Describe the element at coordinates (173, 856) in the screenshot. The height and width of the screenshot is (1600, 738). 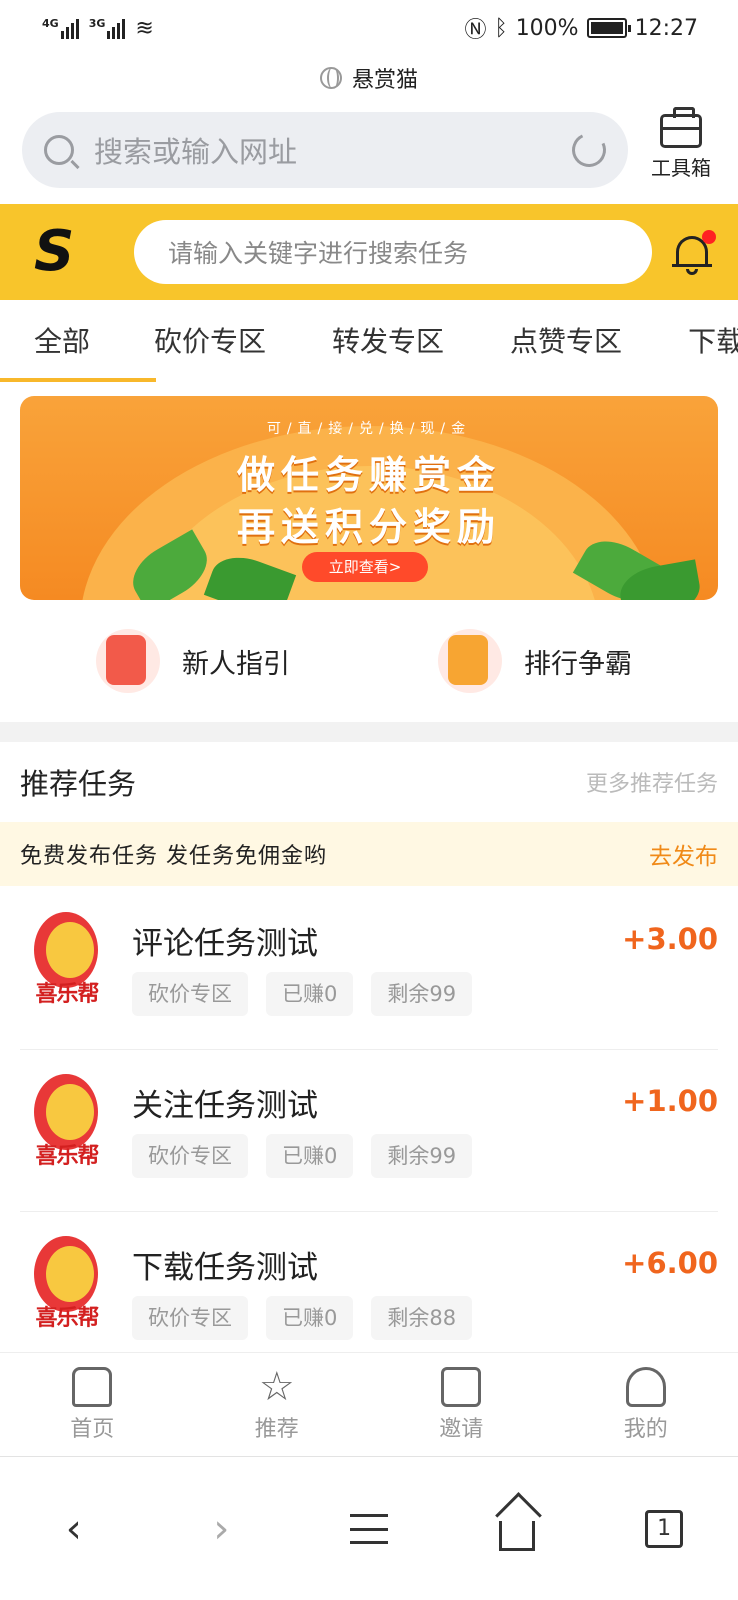
I see `notice-text: 免费发布任务 发任务免佣金哟` at that location.